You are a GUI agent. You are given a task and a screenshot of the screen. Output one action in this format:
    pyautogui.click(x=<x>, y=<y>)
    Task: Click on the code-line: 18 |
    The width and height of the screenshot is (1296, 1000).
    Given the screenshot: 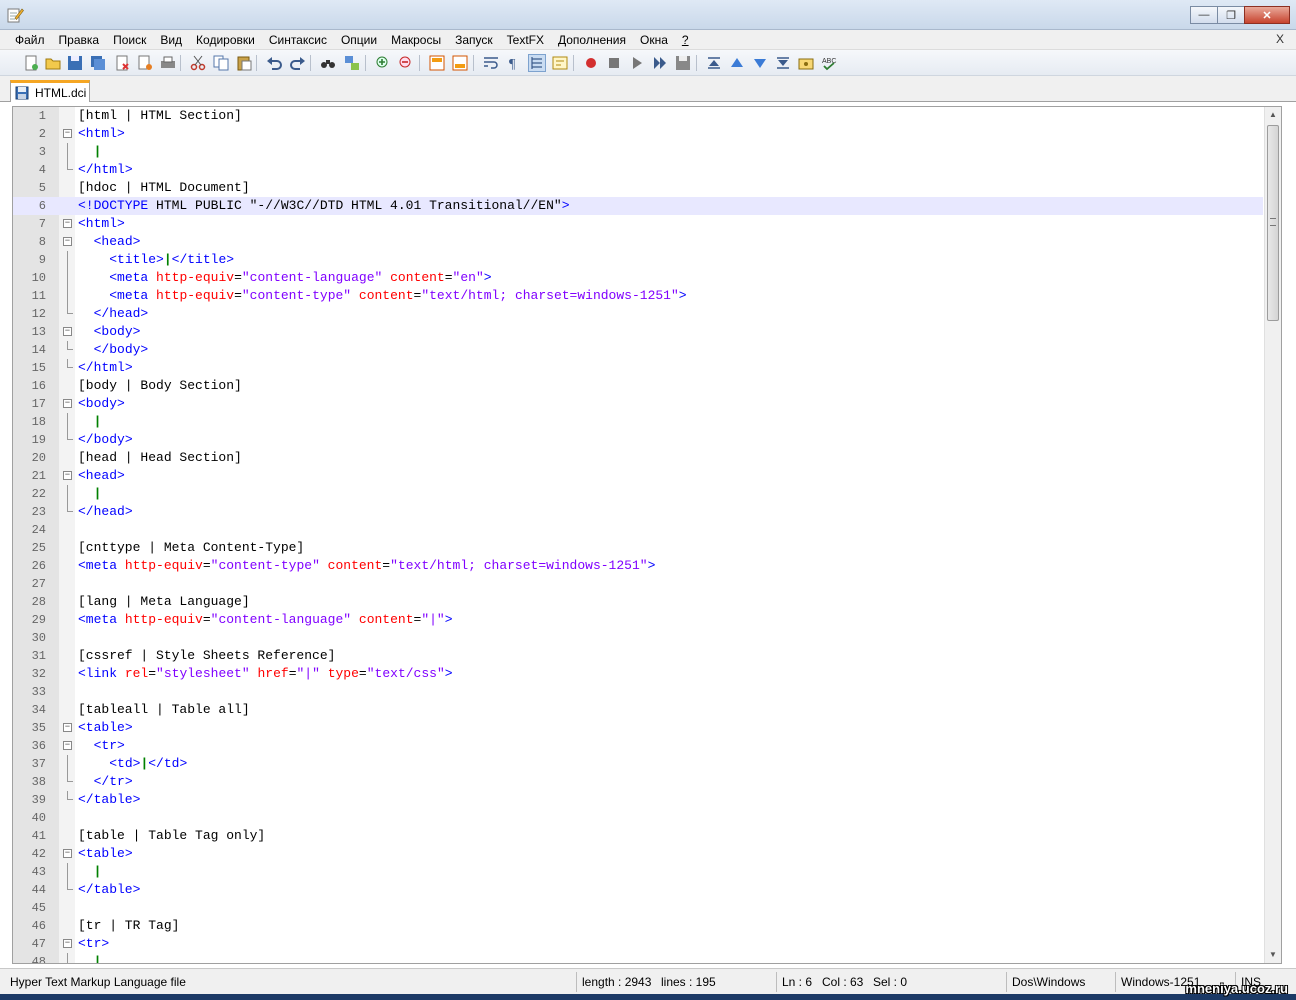 What is the action you would take?
    pyautogui.click(x=638, y=422)
    